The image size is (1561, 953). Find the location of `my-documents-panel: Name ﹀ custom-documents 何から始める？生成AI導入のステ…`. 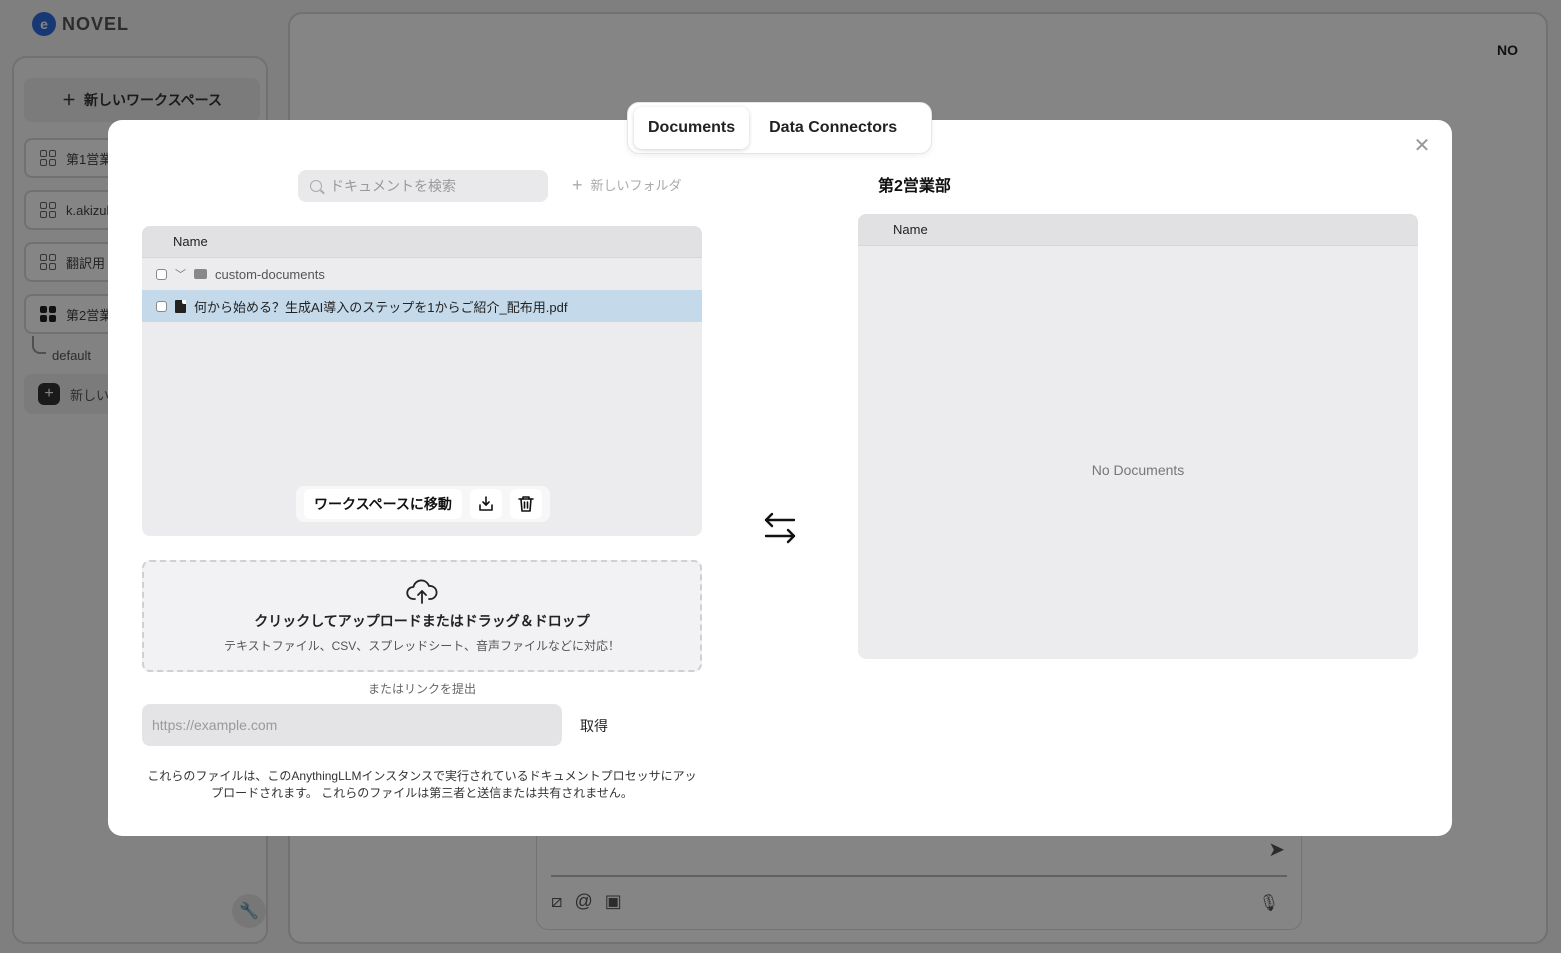

my-documents-panel: Name ﹀ custom-documents 何から始める？生成AI導入のステ… is located at coordinates (422, 381).